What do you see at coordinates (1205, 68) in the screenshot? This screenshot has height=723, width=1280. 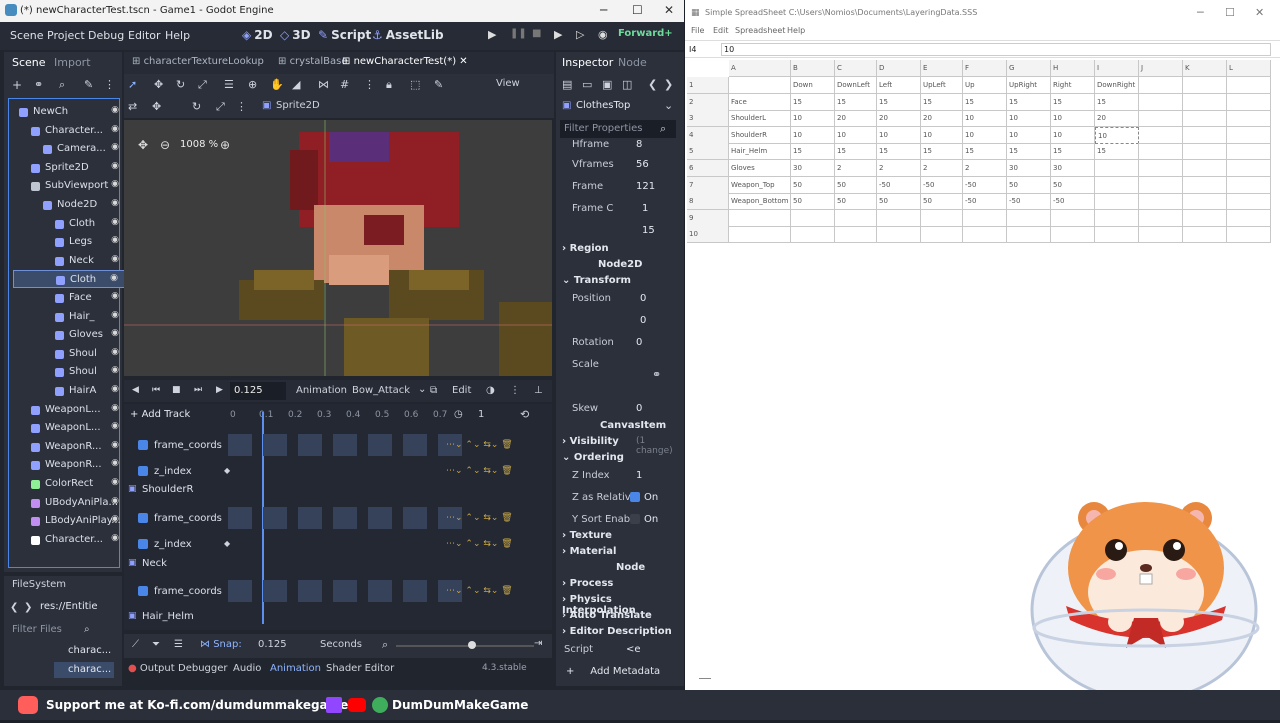 I see `column-header: K` at bounding box center [1205, 68].